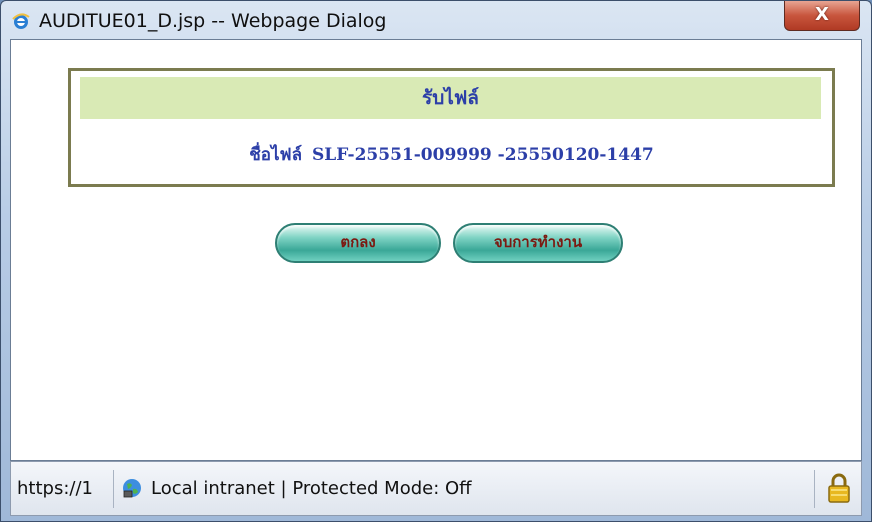 This screenshot has width=872, height=522. I want to click on title-bar: AUDITUE01_D.jsp -- Webpage Dialog X, so click(436, 20).